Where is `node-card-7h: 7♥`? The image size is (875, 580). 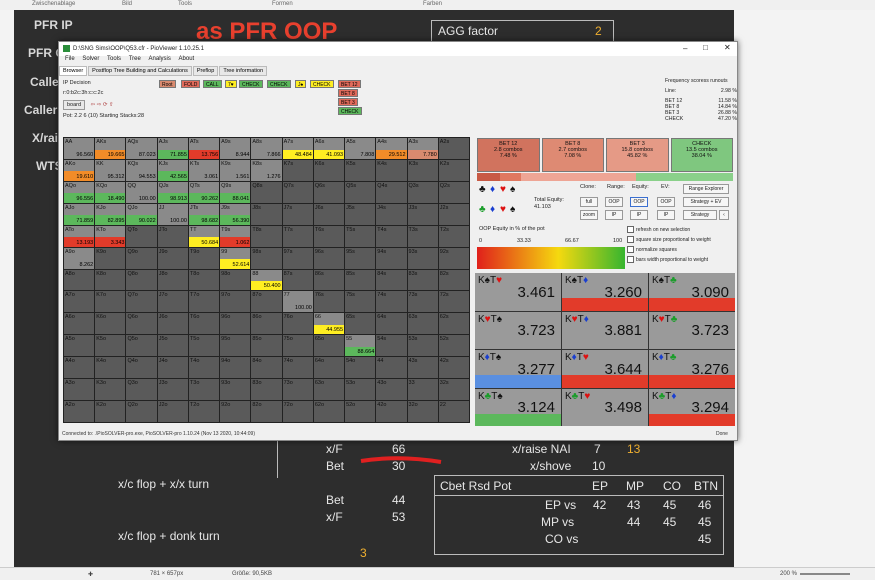
node-card-7h: 7♥ is located at coordinates (231, 84).